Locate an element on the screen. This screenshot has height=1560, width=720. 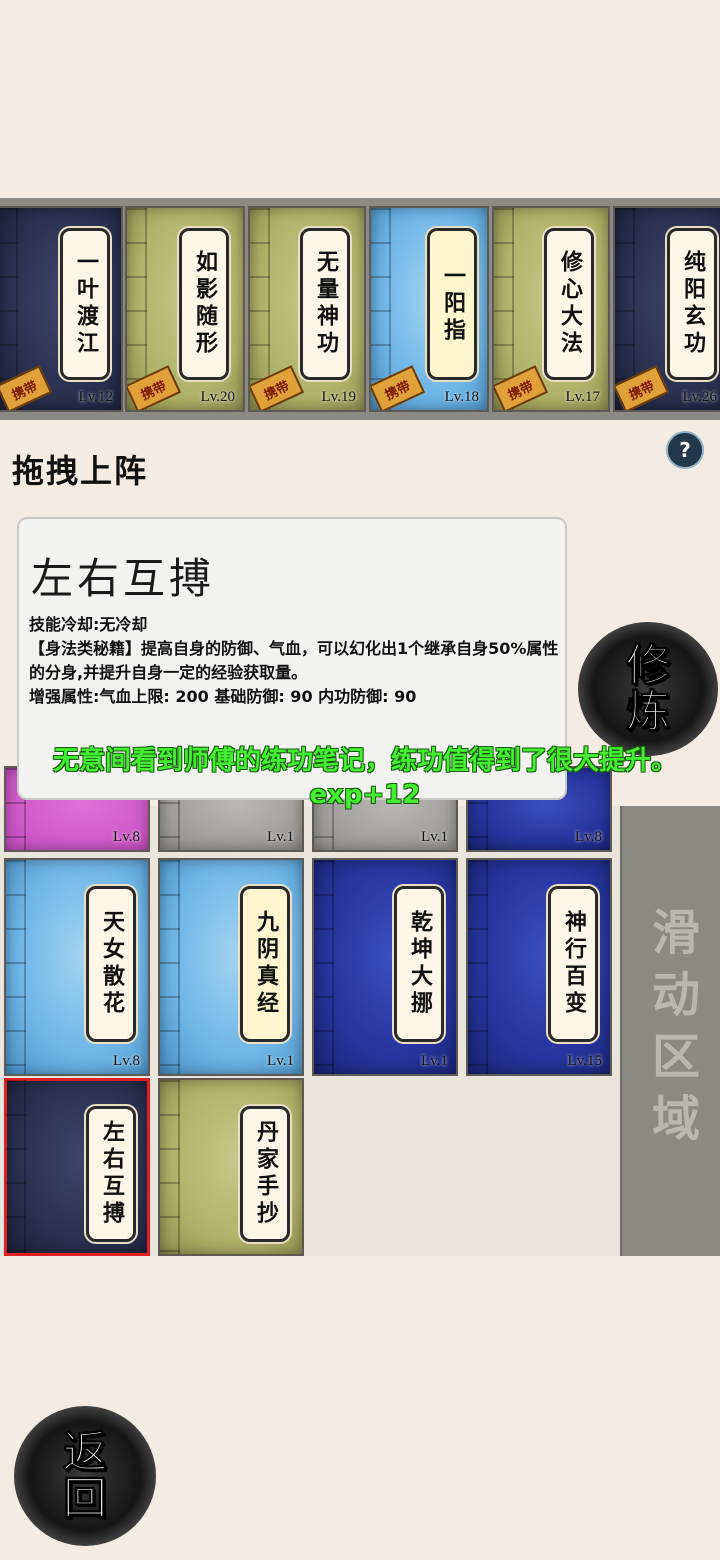
equipped-book: 修心大法 携带 Lv.17 is located at coordinates (551, 309).